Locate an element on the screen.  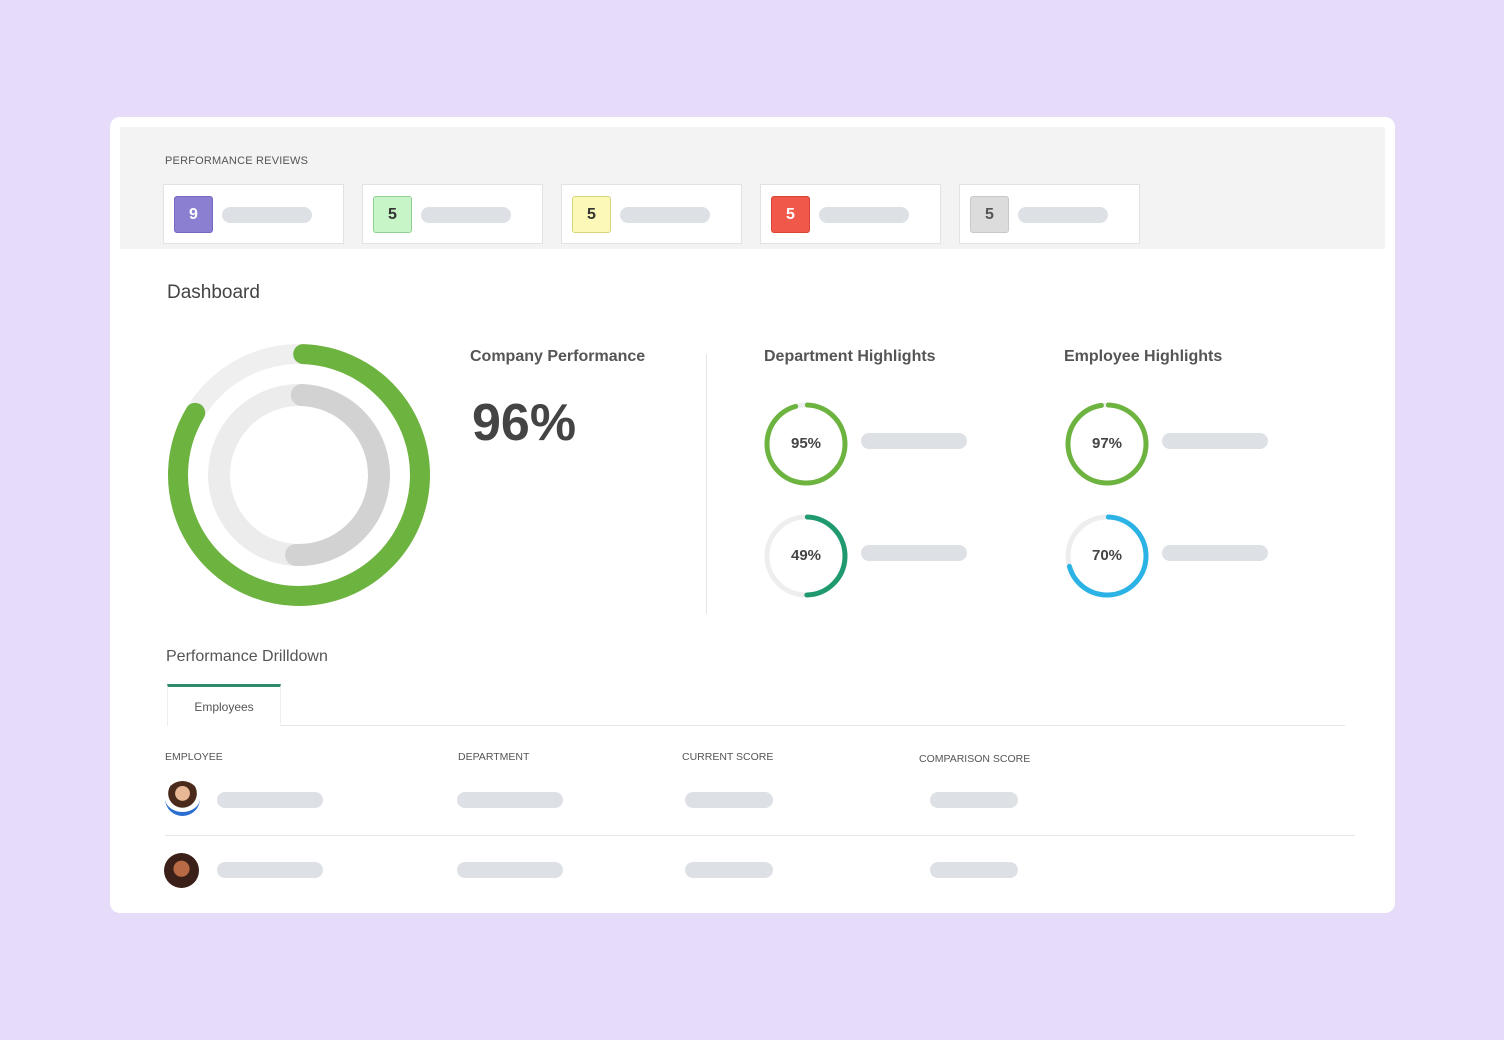
row-divider is located at coordinates (760, 835).